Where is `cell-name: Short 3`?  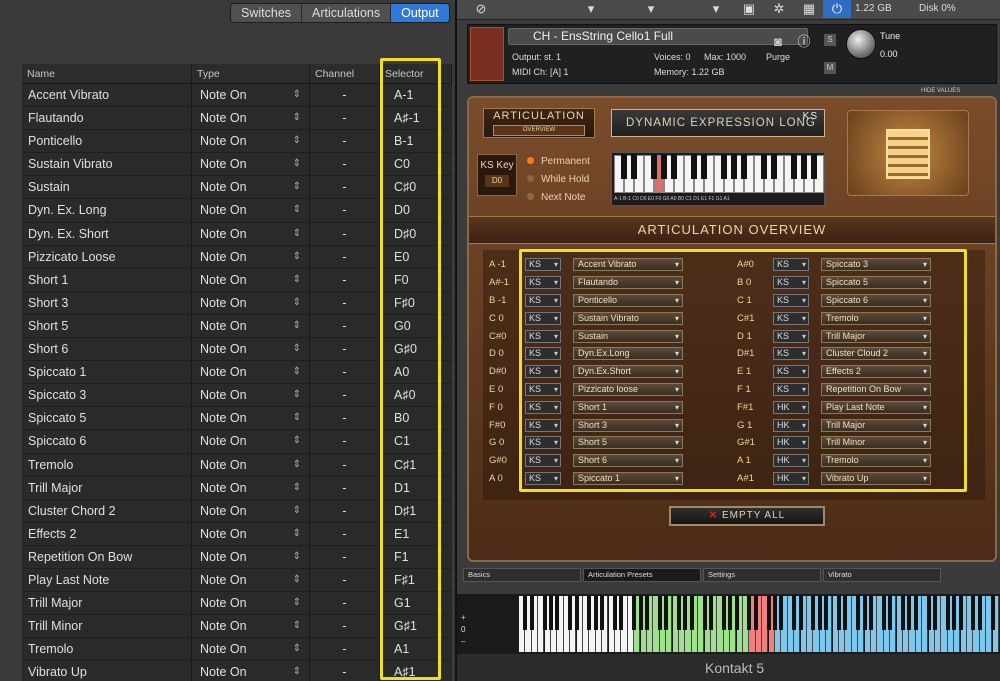
cell-name: Short 3 is located at coordinates (107, 302).